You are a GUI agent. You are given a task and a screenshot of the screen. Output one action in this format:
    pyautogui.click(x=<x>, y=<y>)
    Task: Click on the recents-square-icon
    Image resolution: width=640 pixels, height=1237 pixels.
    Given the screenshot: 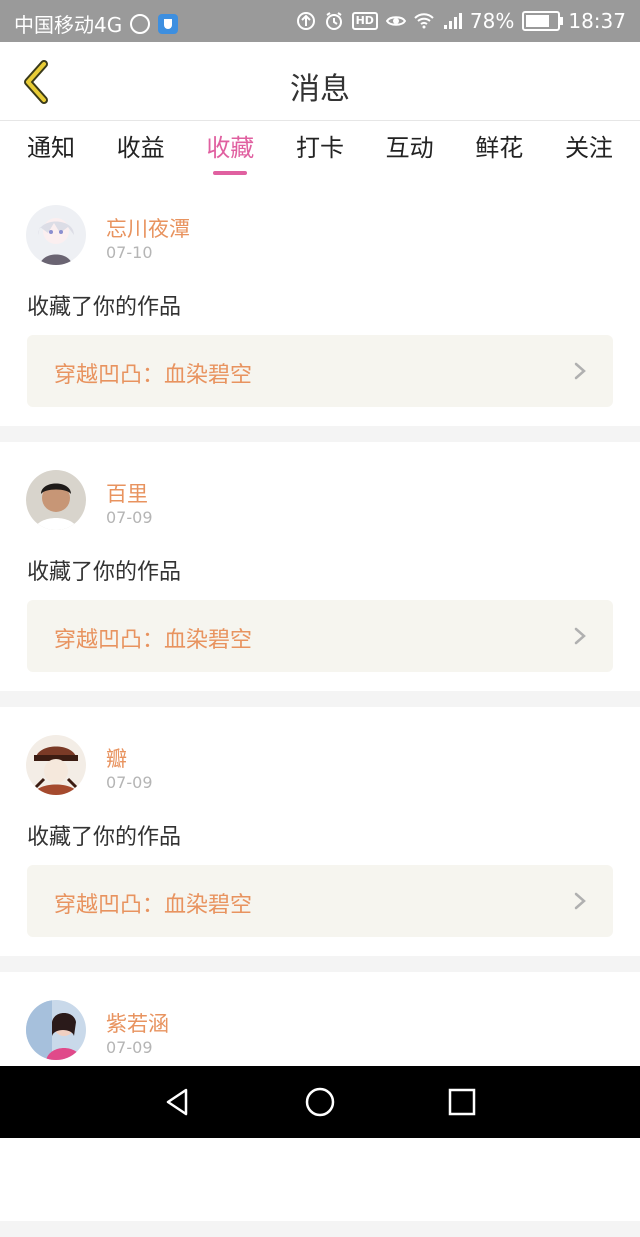 What is the action you would take?
    pyautogui.click(x=462, y=1102)
    